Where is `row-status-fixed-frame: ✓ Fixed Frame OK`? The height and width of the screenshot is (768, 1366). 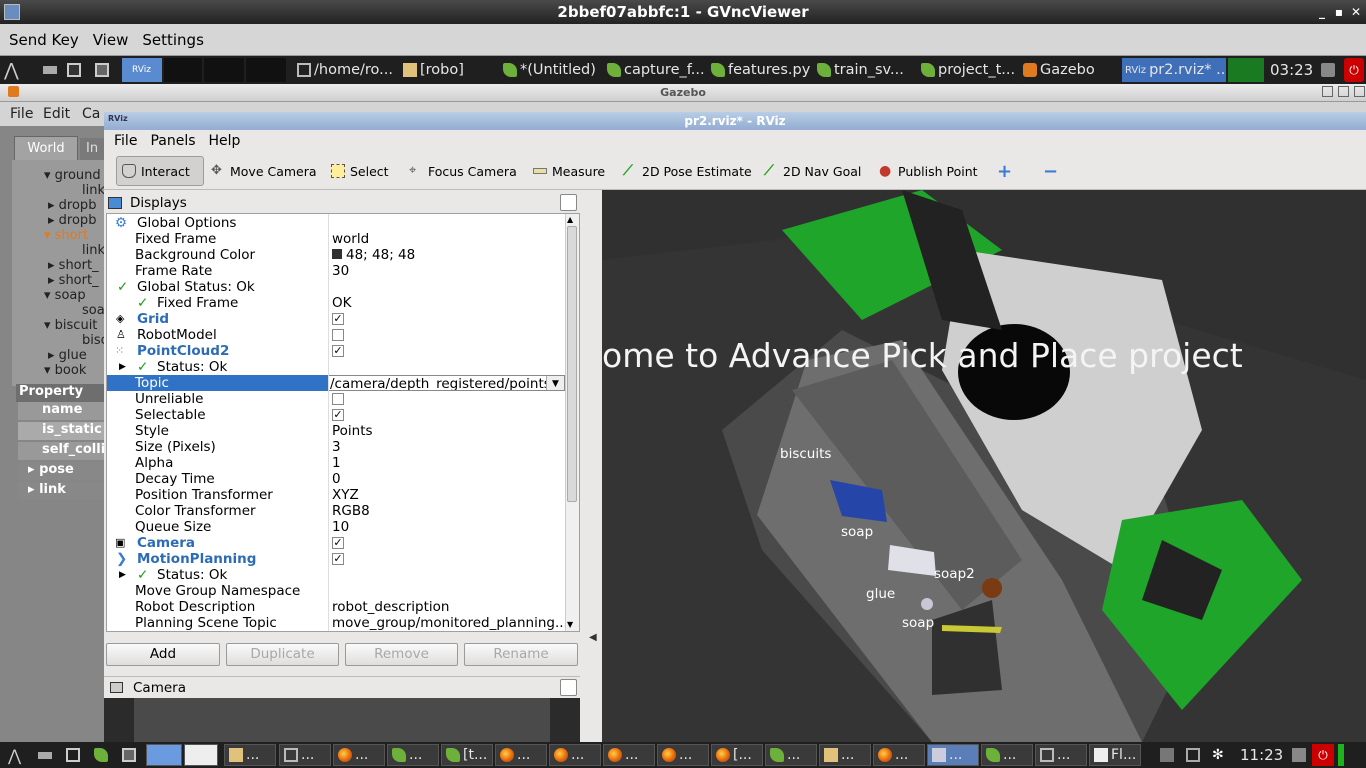
row-status-fixed-frame: ✓ Fixed Frame OK is located at coordinates (337, 303).